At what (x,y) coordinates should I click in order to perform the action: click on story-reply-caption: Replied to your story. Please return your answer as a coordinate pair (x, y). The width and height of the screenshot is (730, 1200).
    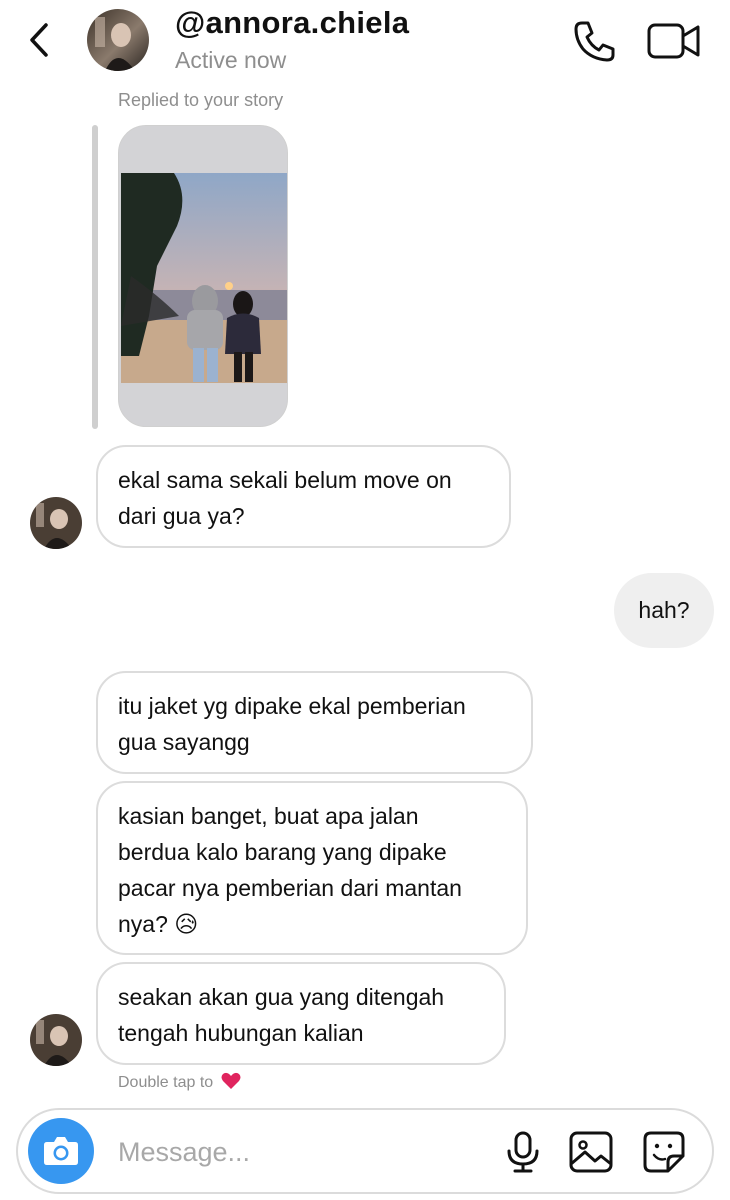
    Looking at the image, I should click on (201, 100).